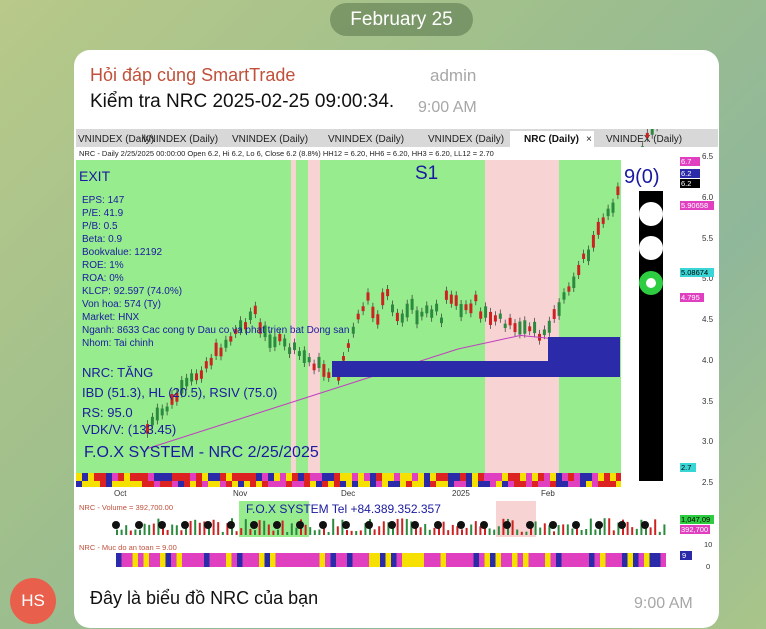 This screenshot has width=766, height=629. What do you see at coordinates (348, 493) in the screenshot?
I see `svg-text: Dec` at bounding box center [348, 493].